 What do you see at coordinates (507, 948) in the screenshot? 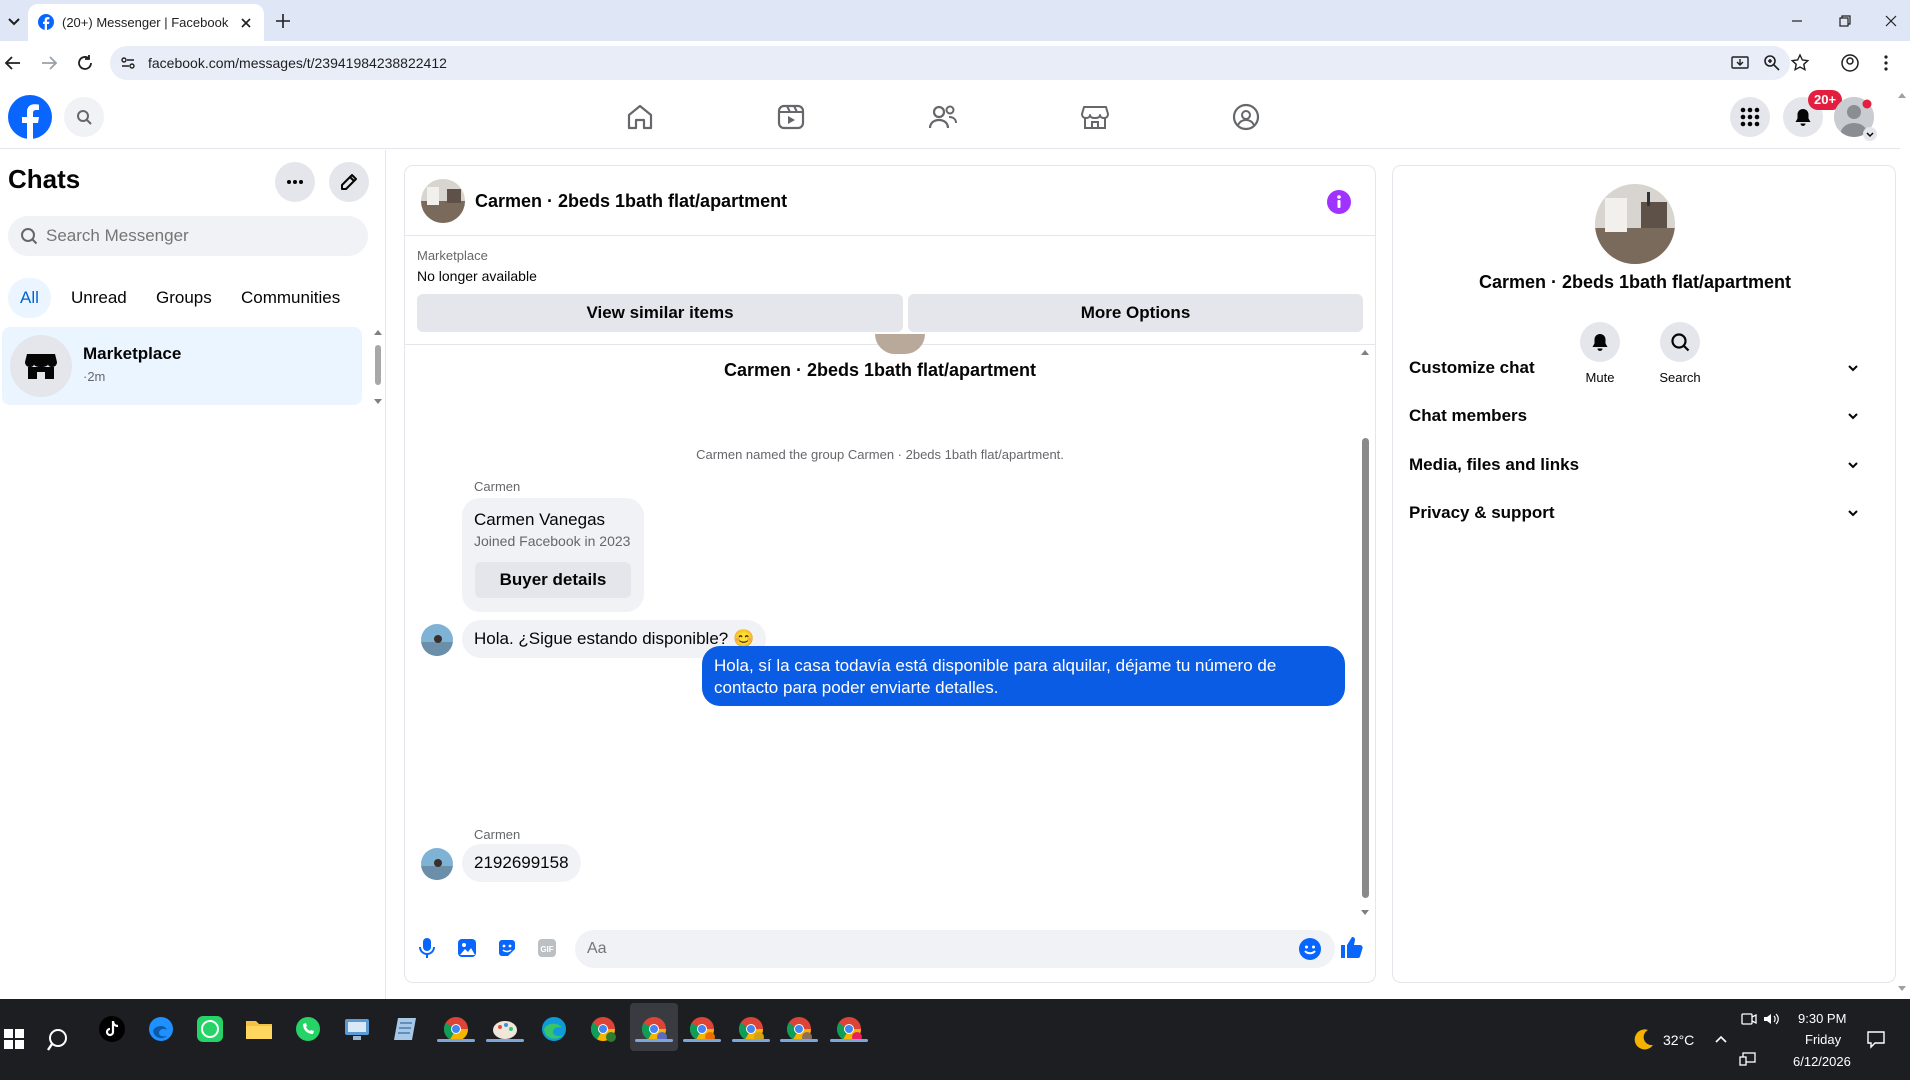
I see `sticker-icon` at bounding box center [507, 948].